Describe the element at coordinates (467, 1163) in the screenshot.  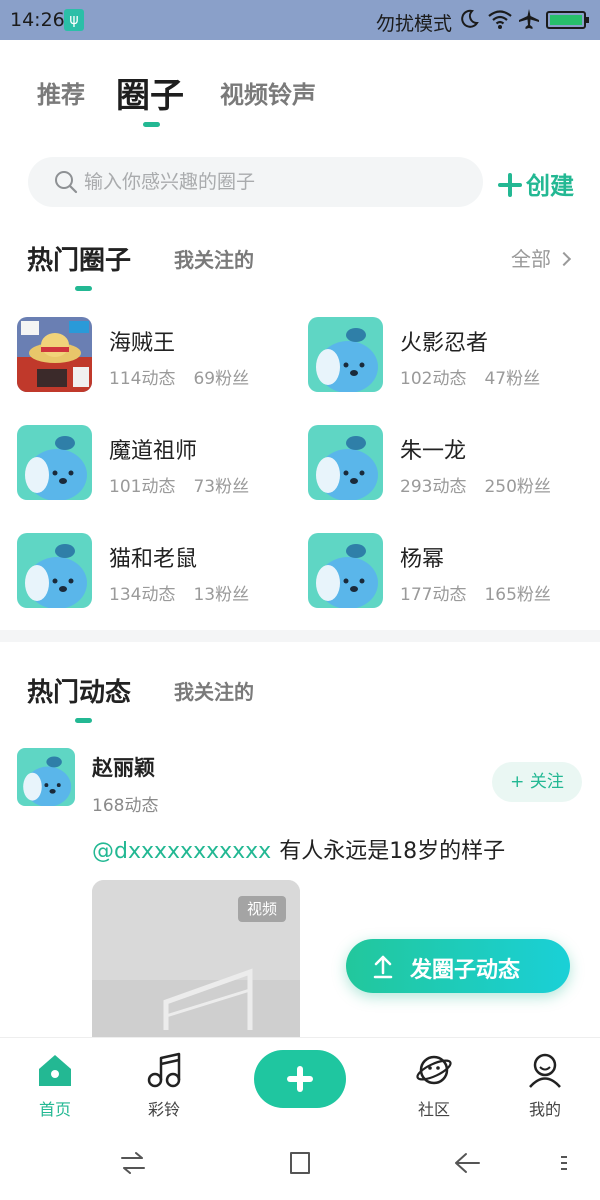
I see `back-arrow-icon` at that location.